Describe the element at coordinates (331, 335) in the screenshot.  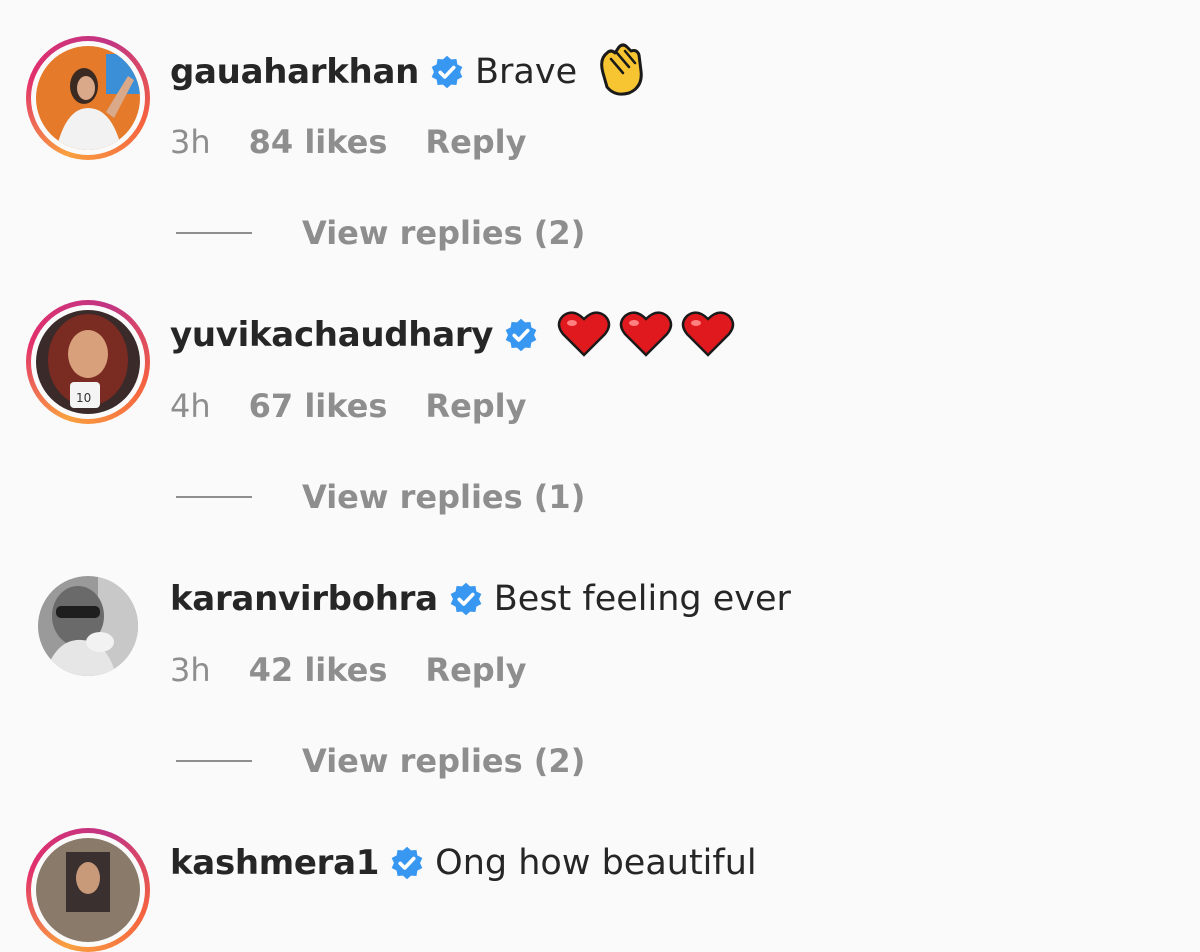
I see `username: yuvikachaudhary` at that location.